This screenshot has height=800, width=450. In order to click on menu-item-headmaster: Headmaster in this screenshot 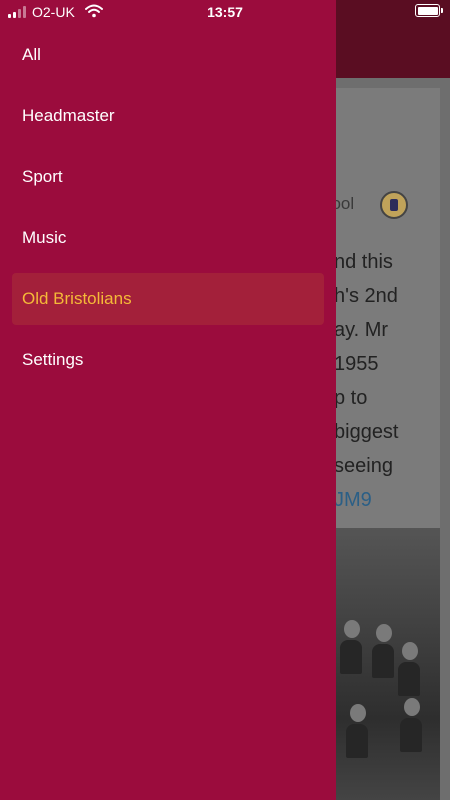, I will do `click(168, 116)`.